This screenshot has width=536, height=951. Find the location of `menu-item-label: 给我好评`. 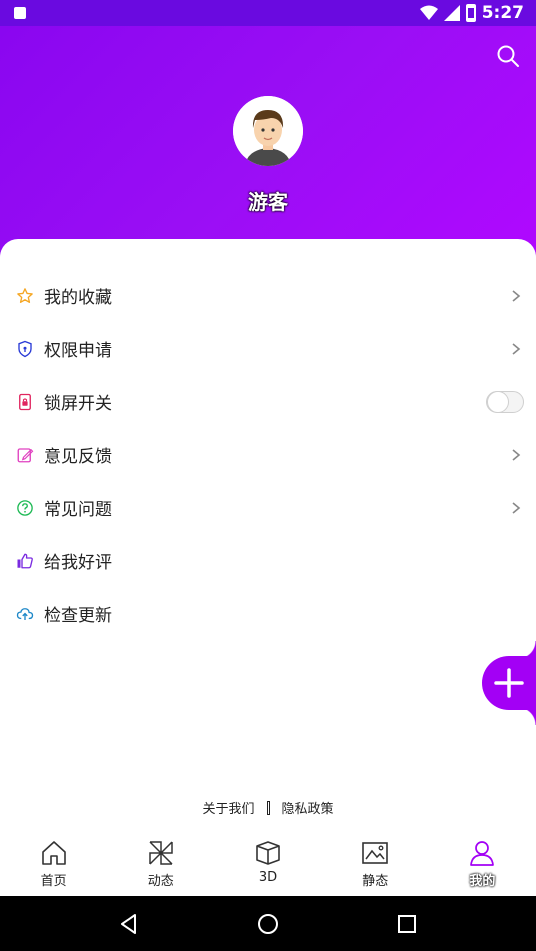

menu-item-label: 给我好评 is located at coordinates (78, 563).